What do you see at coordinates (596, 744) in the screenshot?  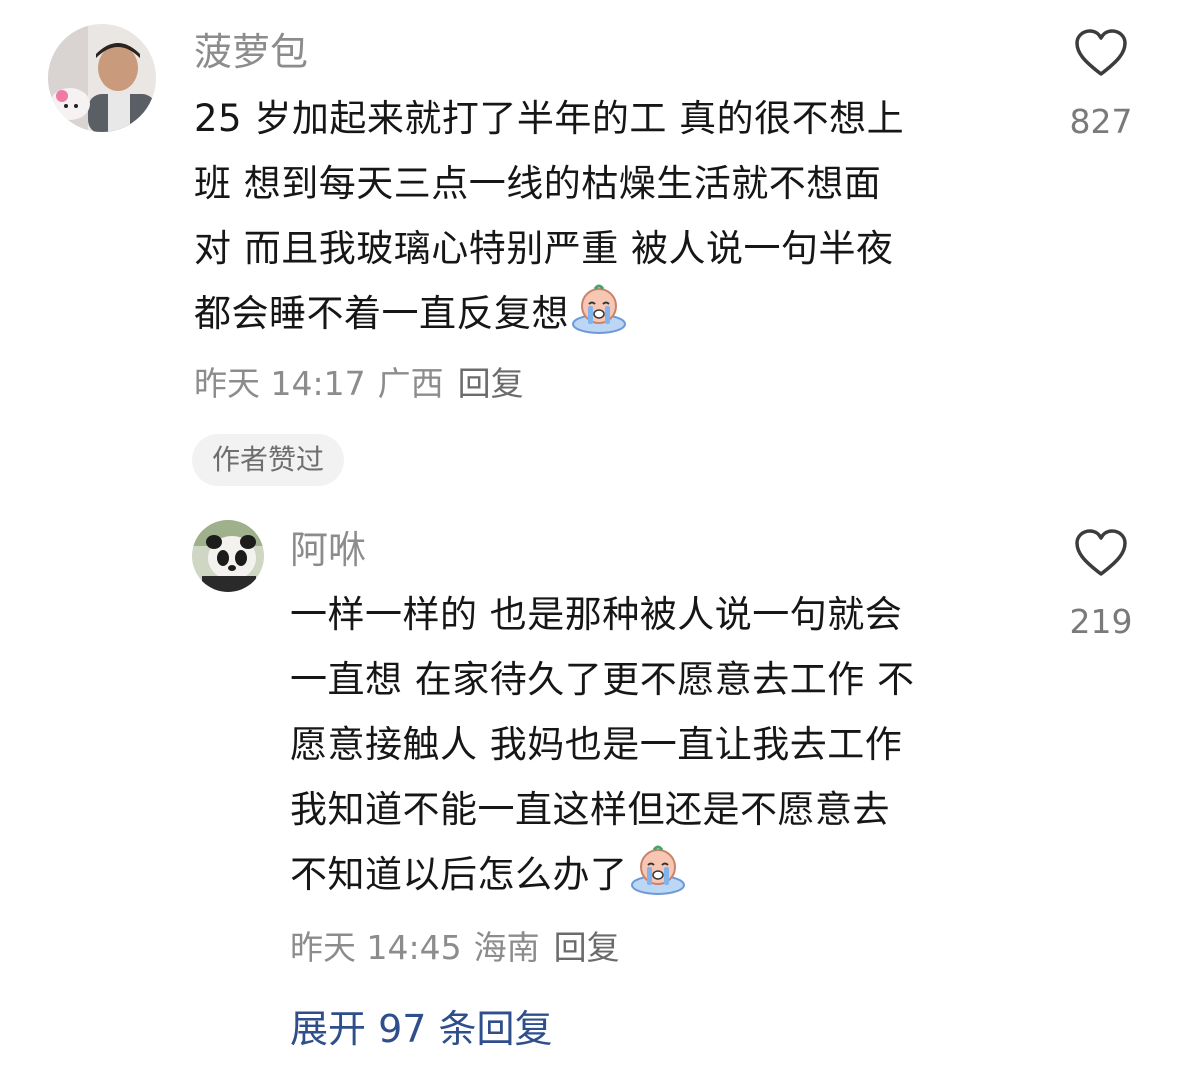 I see `comment-text-line: 愿意接触人 我妈也是一直让我去工作` at bounding box center [596, 744].